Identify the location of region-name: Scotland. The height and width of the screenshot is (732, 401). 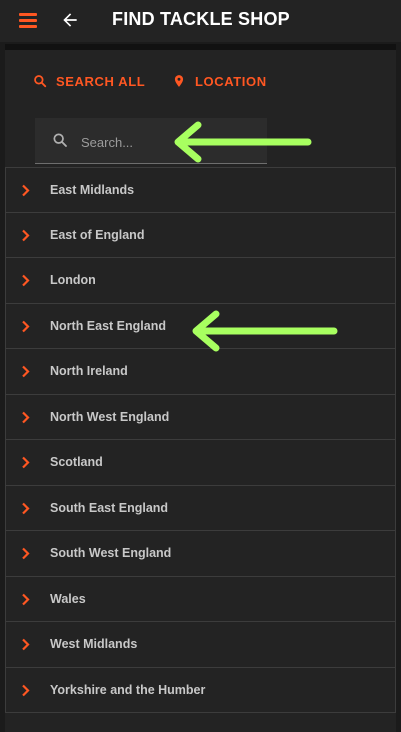
(76, 462).